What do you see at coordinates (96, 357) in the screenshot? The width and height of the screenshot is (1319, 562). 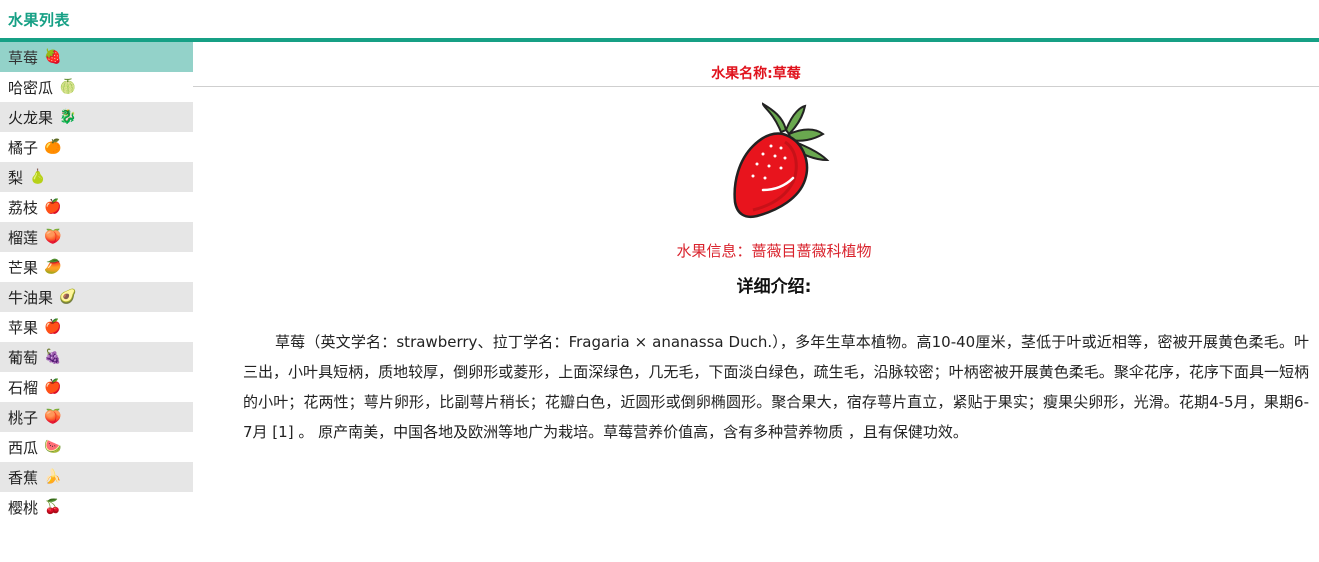 I see `sidebar-item: 葡萄 🍇` at bounding box center [96, 357].